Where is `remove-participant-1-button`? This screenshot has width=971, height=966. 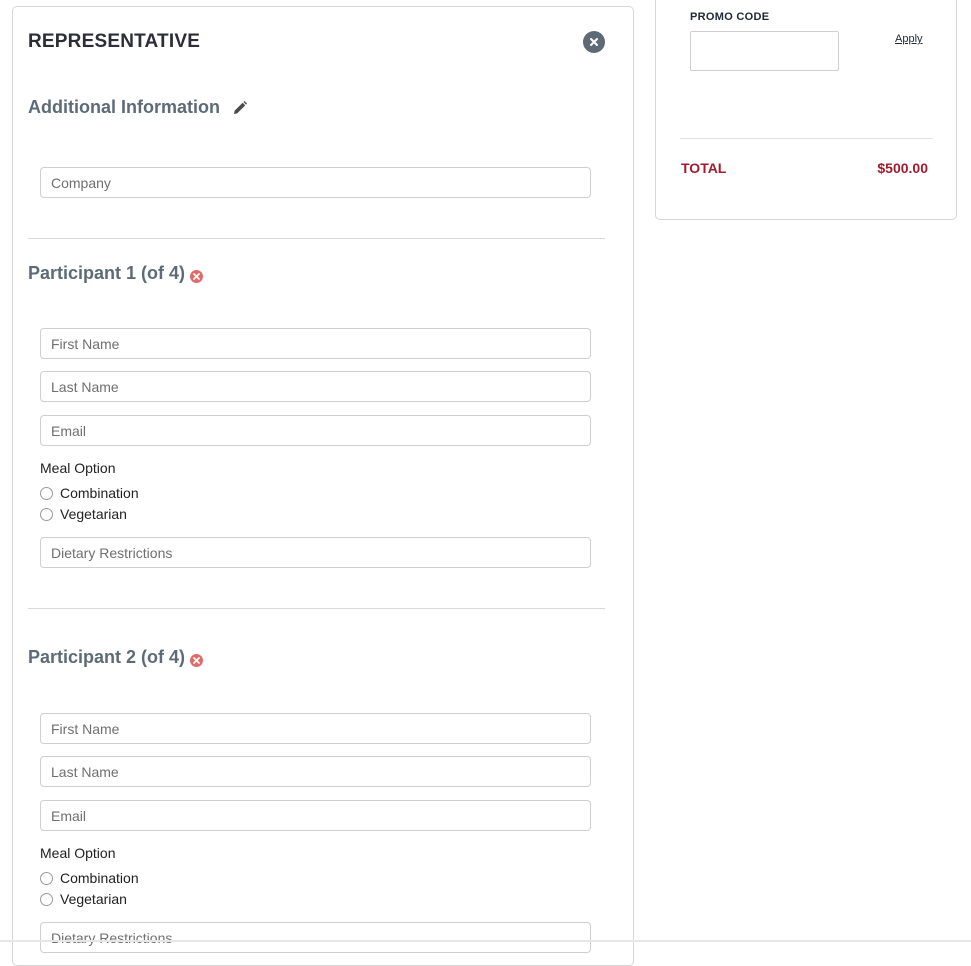 remove-participant-1-button is located at coordinates (197, 275).